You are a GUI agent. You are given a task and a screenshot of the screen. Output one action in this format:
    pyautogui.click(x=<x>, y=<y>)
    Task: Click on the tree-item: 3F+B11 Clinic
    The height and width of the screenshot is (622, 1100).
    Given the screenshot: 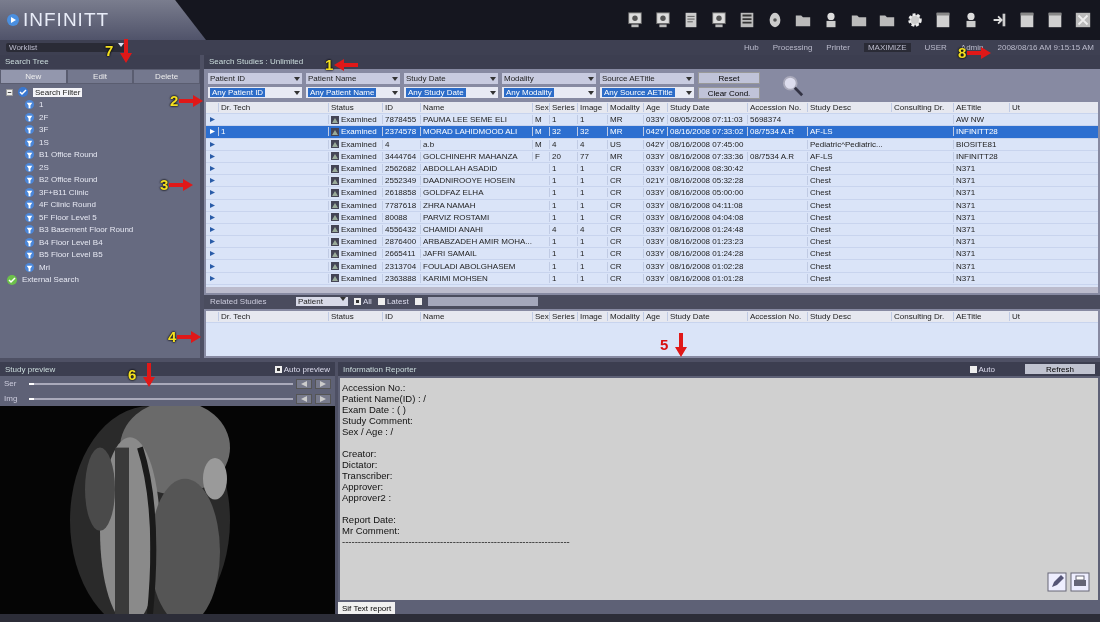 What is the action you would take?
    pyautogui.click(x=64, y=192)
    